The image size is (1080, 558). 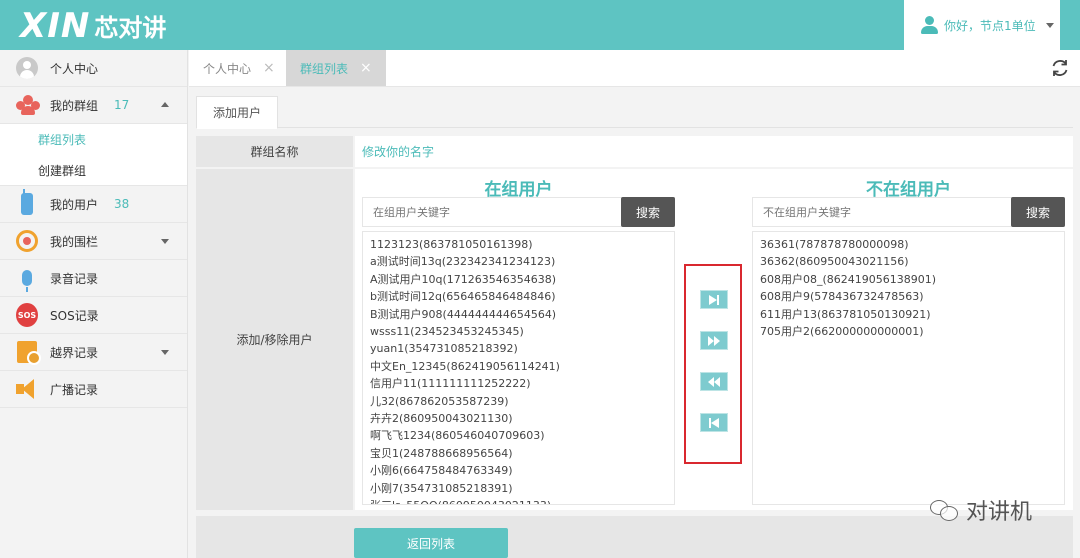 I want to click on fast-forward-icon, so click(x=714, y=340).